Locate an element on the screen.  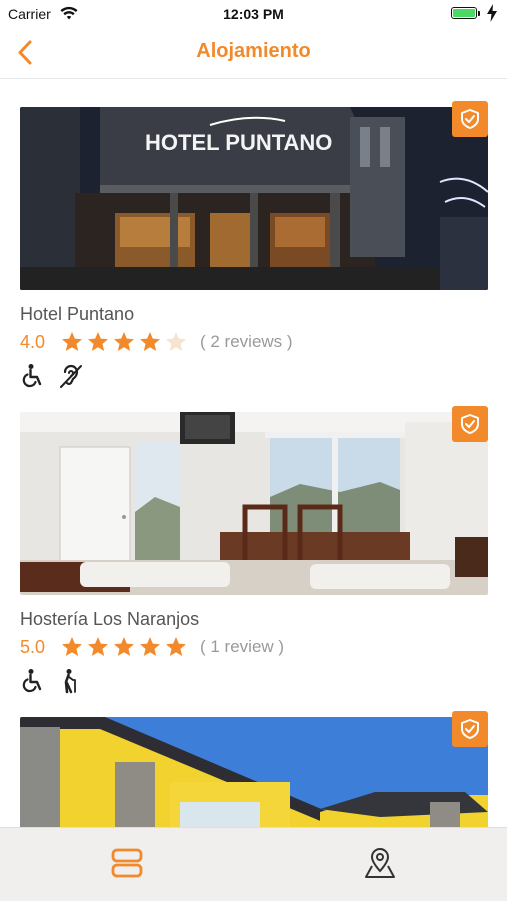
elderly-icon is located at coordinates (70, 681).